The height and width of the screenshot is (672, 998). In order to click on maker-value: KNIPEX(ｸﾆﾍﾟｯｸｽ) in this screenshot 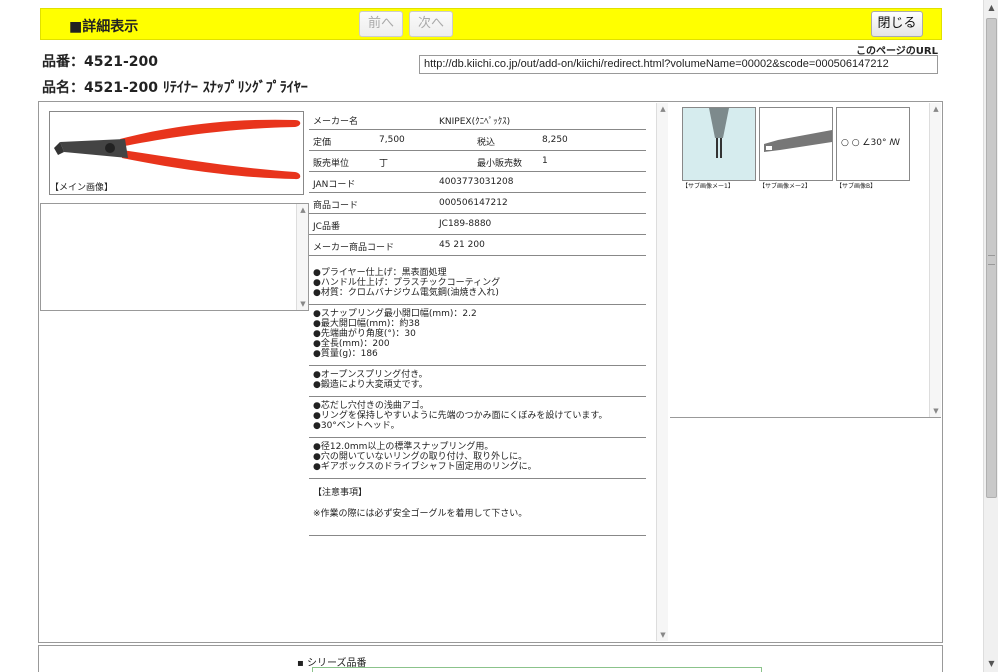, I will do `click(475, 122)`.